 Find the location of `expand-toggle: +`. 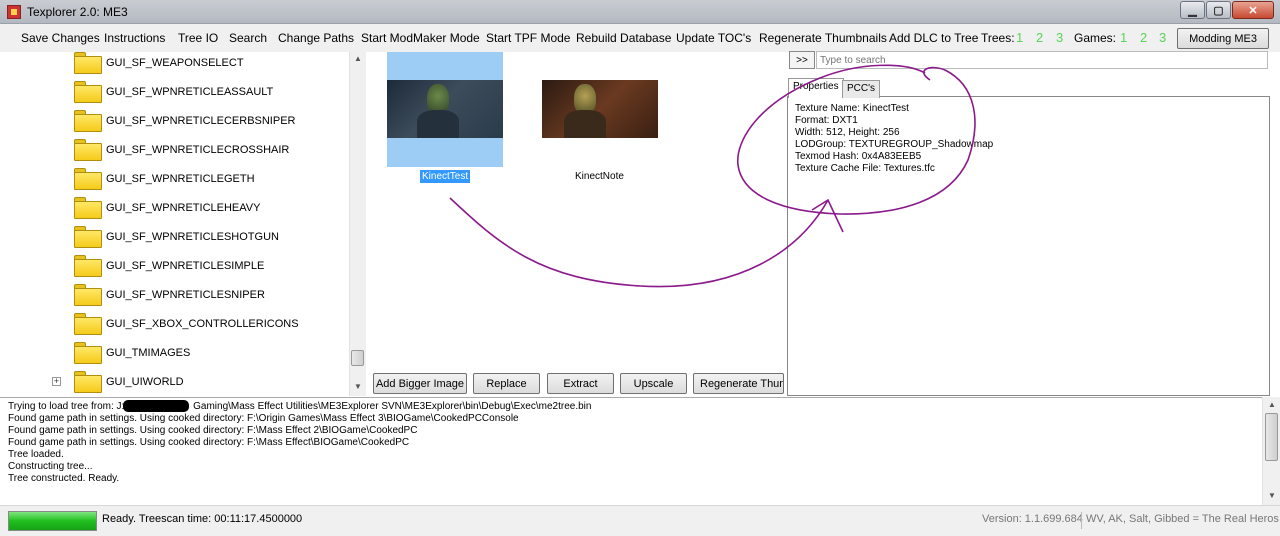

expand-toggle: + is located at coordinates (56, 381).